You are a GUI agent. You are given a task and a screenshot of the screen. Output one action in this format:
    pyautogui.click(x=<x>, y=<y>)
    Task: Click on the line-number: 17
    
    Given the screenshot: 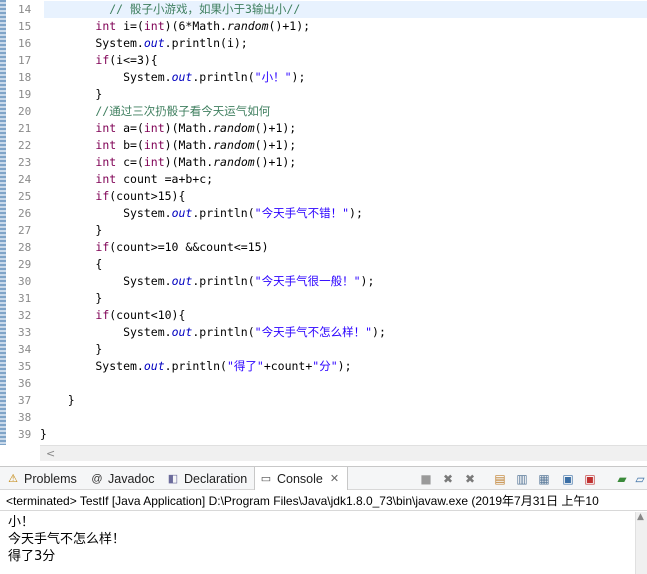 What is the action you would take?
    pyautogui.click(x=25, y=60)
    